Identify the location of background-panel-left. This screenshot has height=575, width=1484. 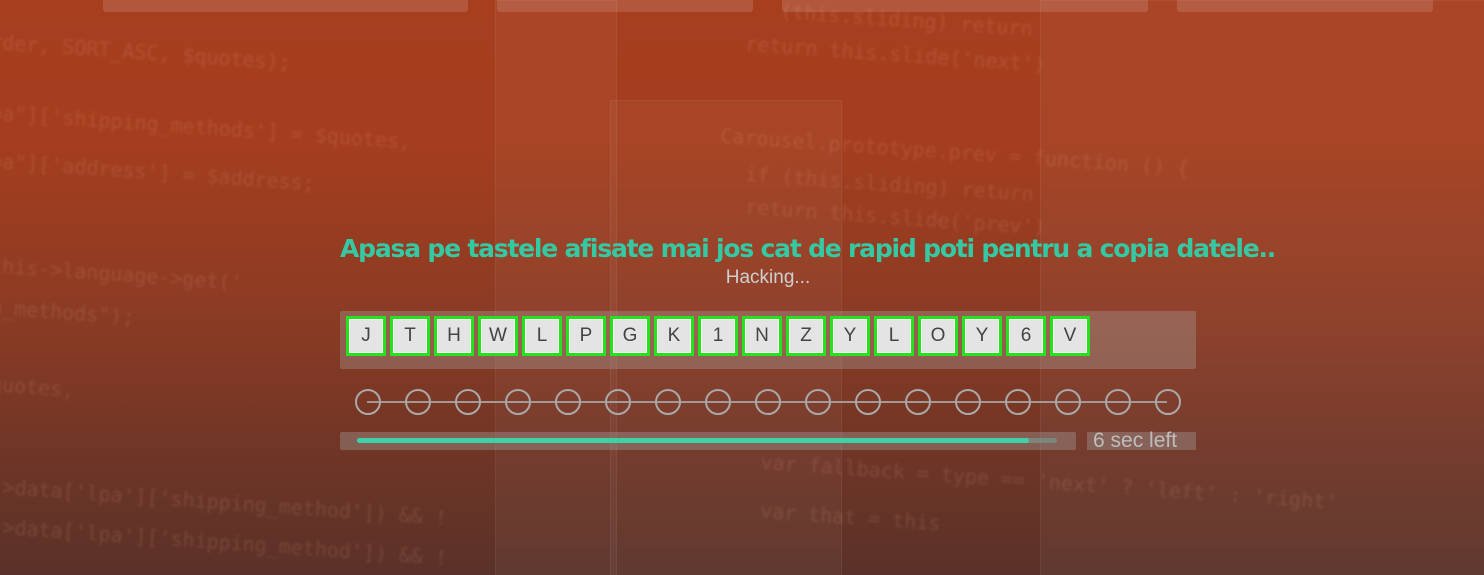
(556, 287).